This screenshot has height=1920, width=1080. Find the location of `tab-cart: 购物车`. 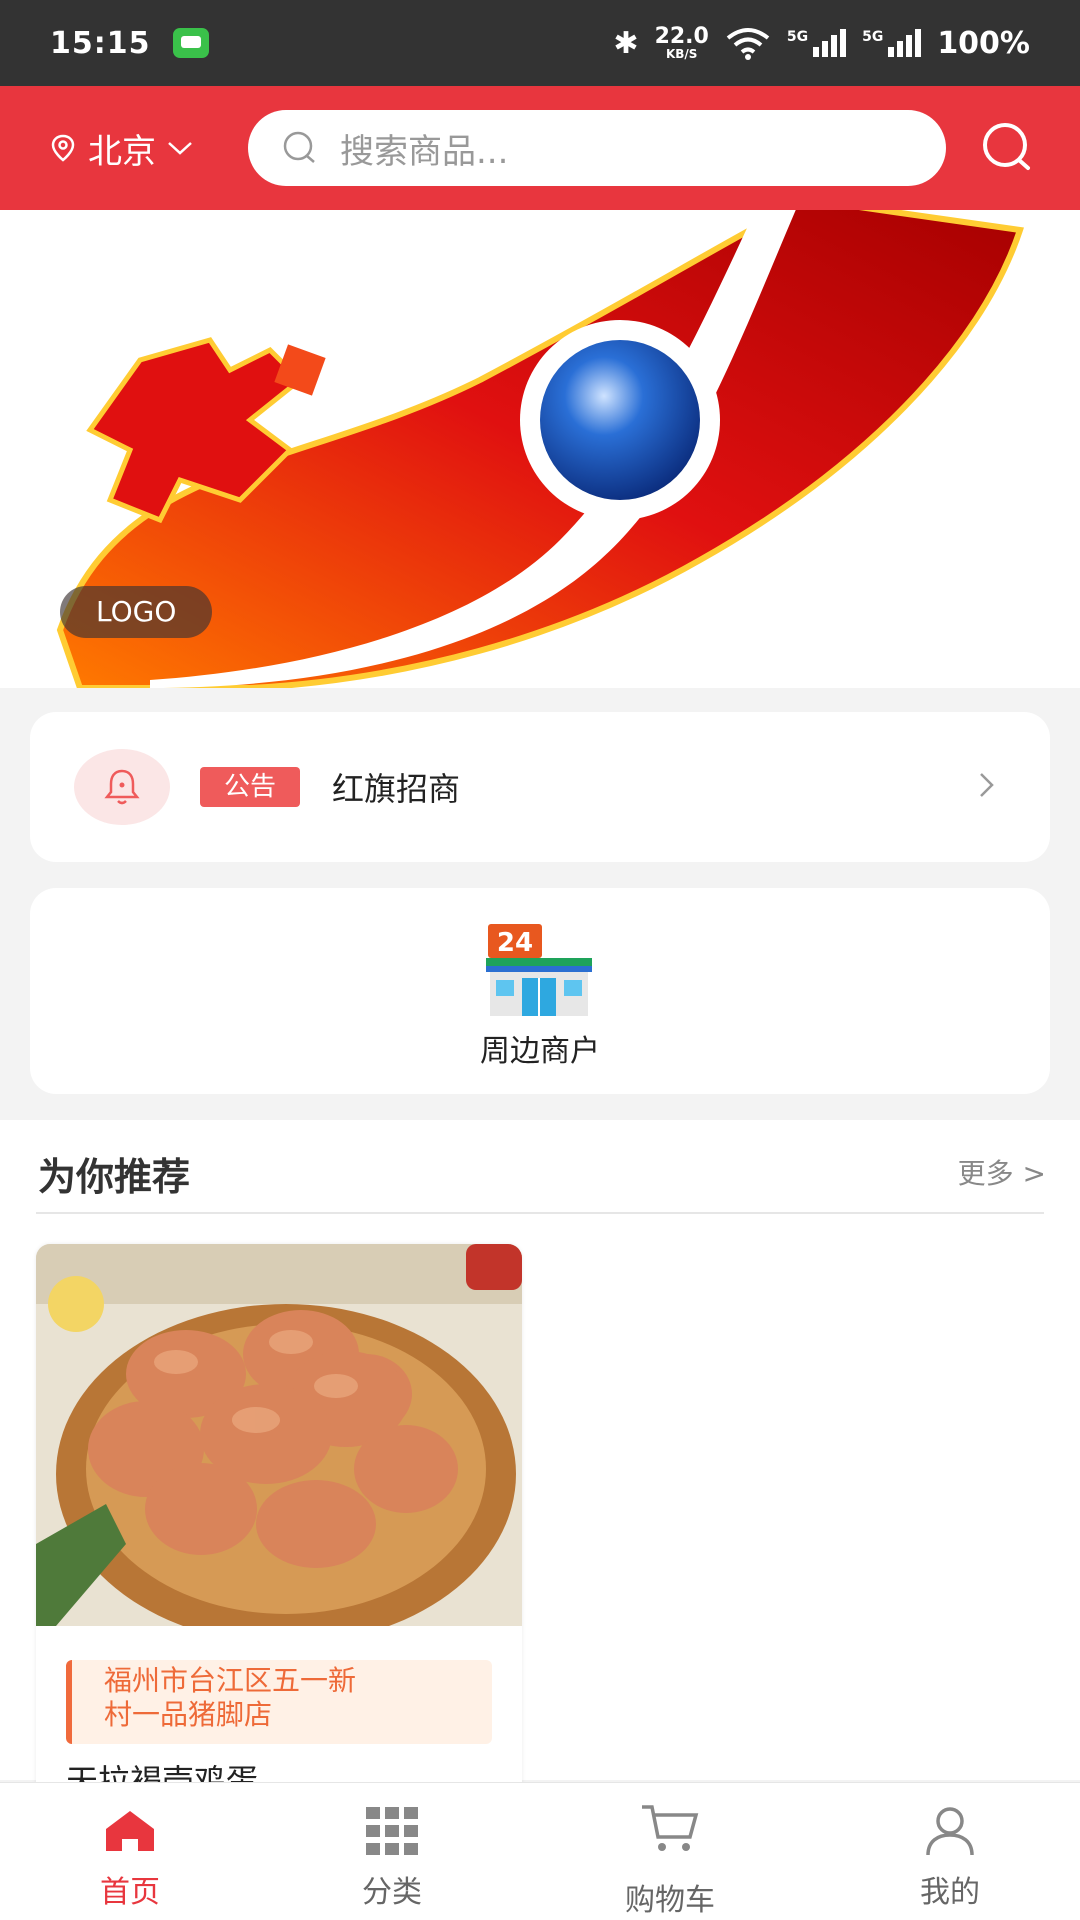

tab-cart: 购物车 is located at coordinates (670, 1851).